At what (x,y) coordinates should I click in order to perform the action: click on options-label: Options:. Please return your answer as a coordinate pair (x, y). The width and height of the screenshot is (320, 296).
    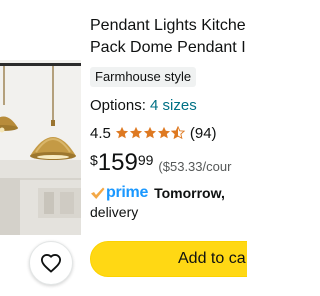
    Looking at the image, I should click on (118, 105).